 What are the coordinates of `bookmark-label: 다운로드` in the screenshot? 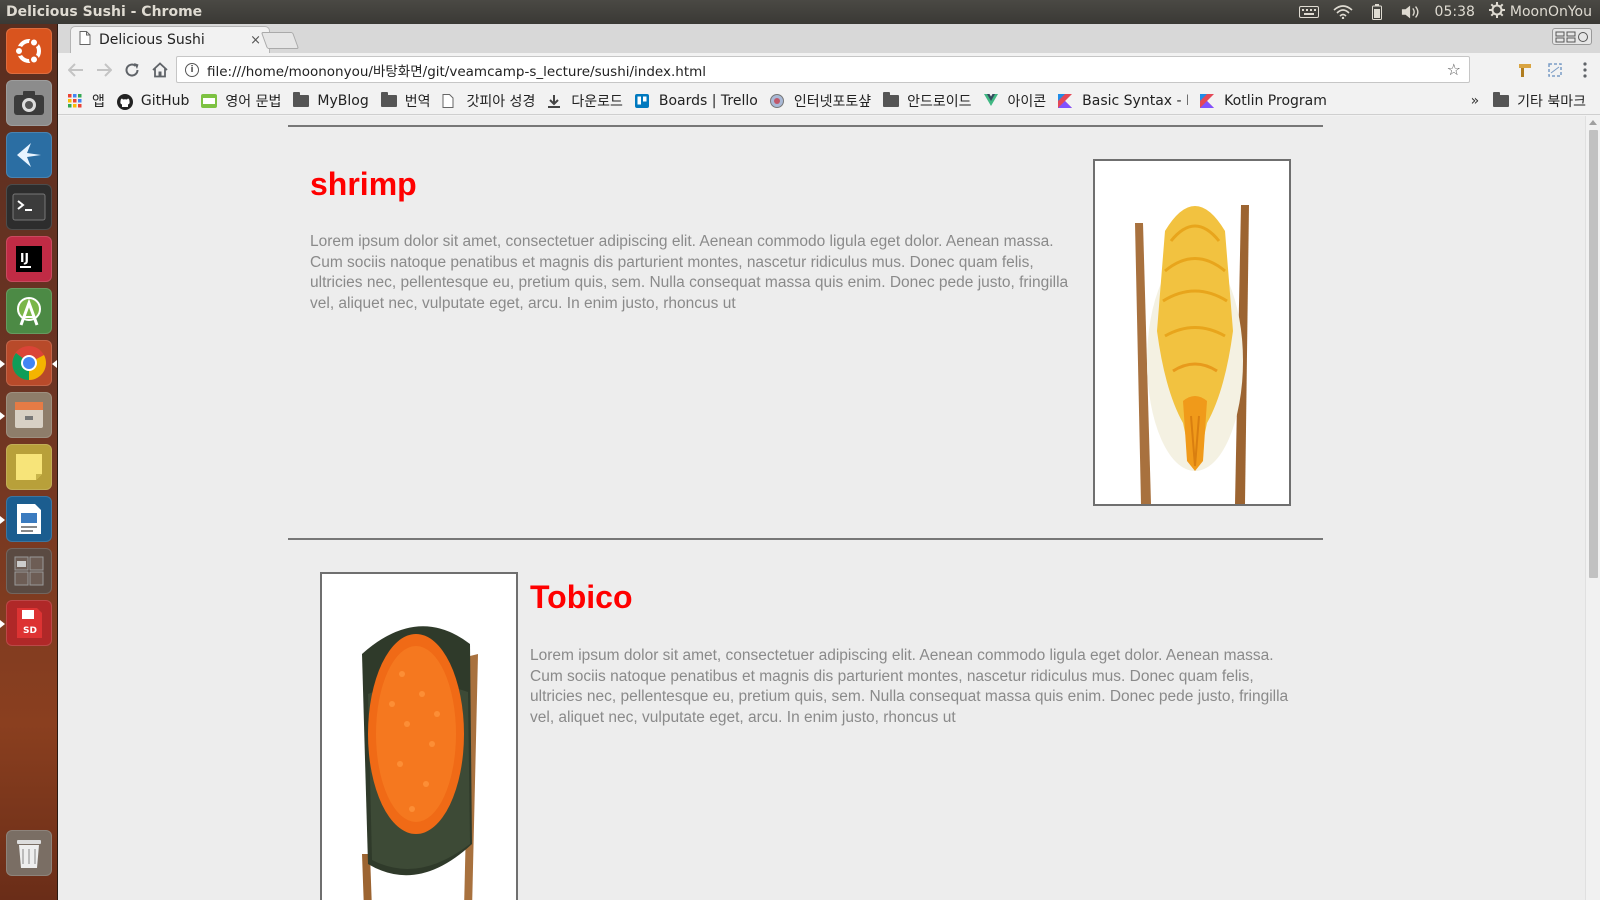 It's located at (597, 101).